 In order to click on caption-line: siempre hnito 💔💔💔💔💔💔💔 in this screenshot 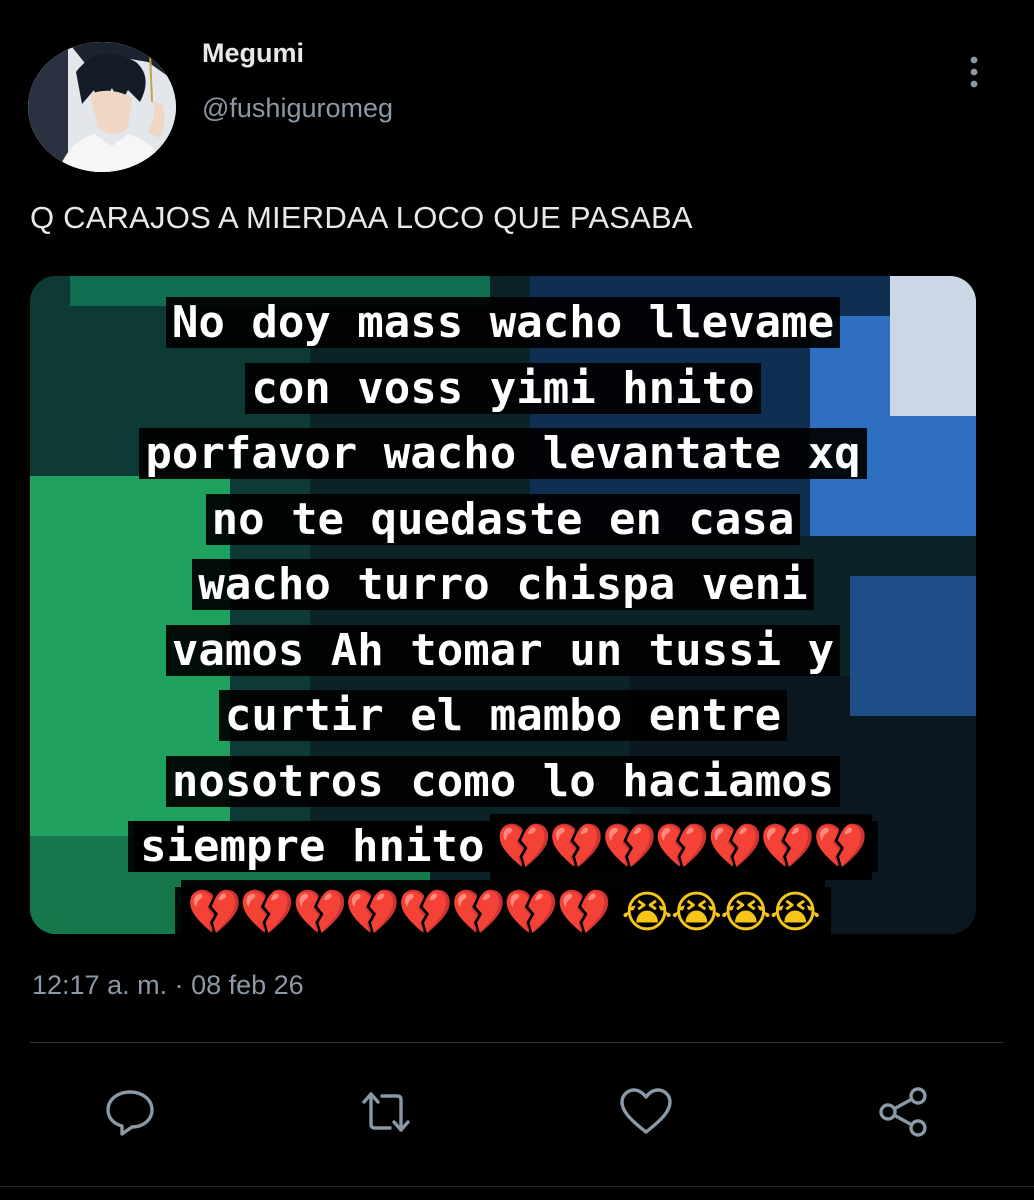, I will do `click(503, 847)`.